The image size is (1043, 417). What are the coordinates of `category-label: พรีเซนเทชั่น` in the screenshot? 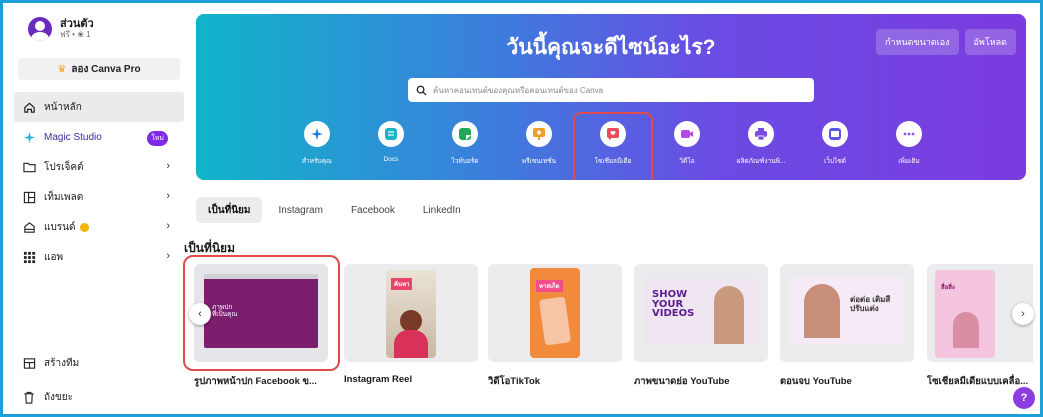 It's located at (539, 161).